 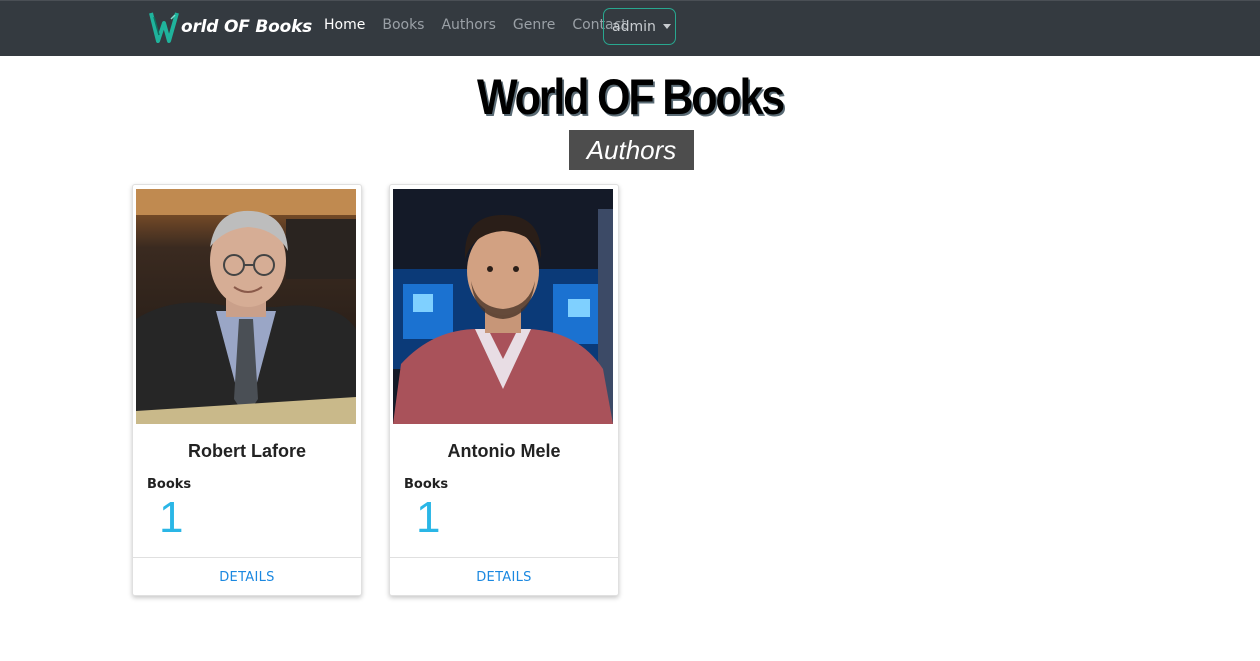 I want to click on nav-books: Books, so click(x=403, y=25).